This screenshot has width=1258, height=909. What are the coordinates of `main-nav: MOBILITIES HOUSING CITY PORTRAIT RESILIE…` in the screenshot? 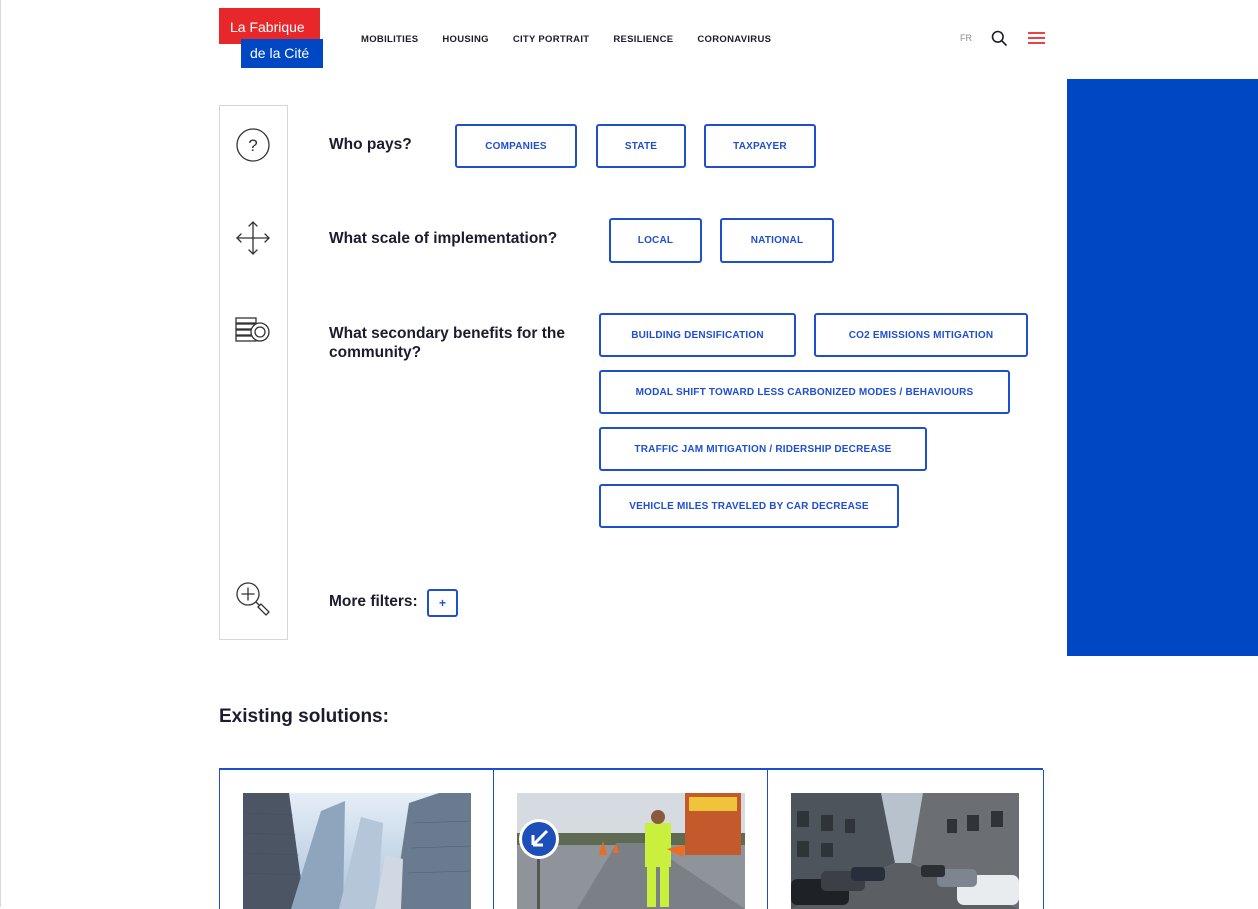 It's located at (566, 39).